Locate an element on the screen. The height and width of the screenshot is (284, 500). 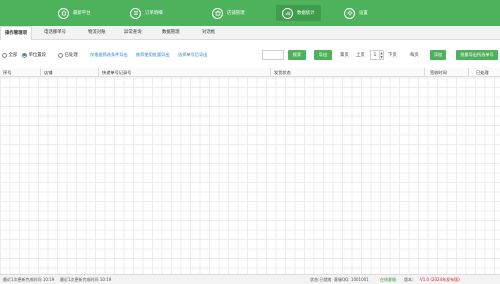
batch-export-button: 批量导出所选单号 is located at coordinates (477, 55).